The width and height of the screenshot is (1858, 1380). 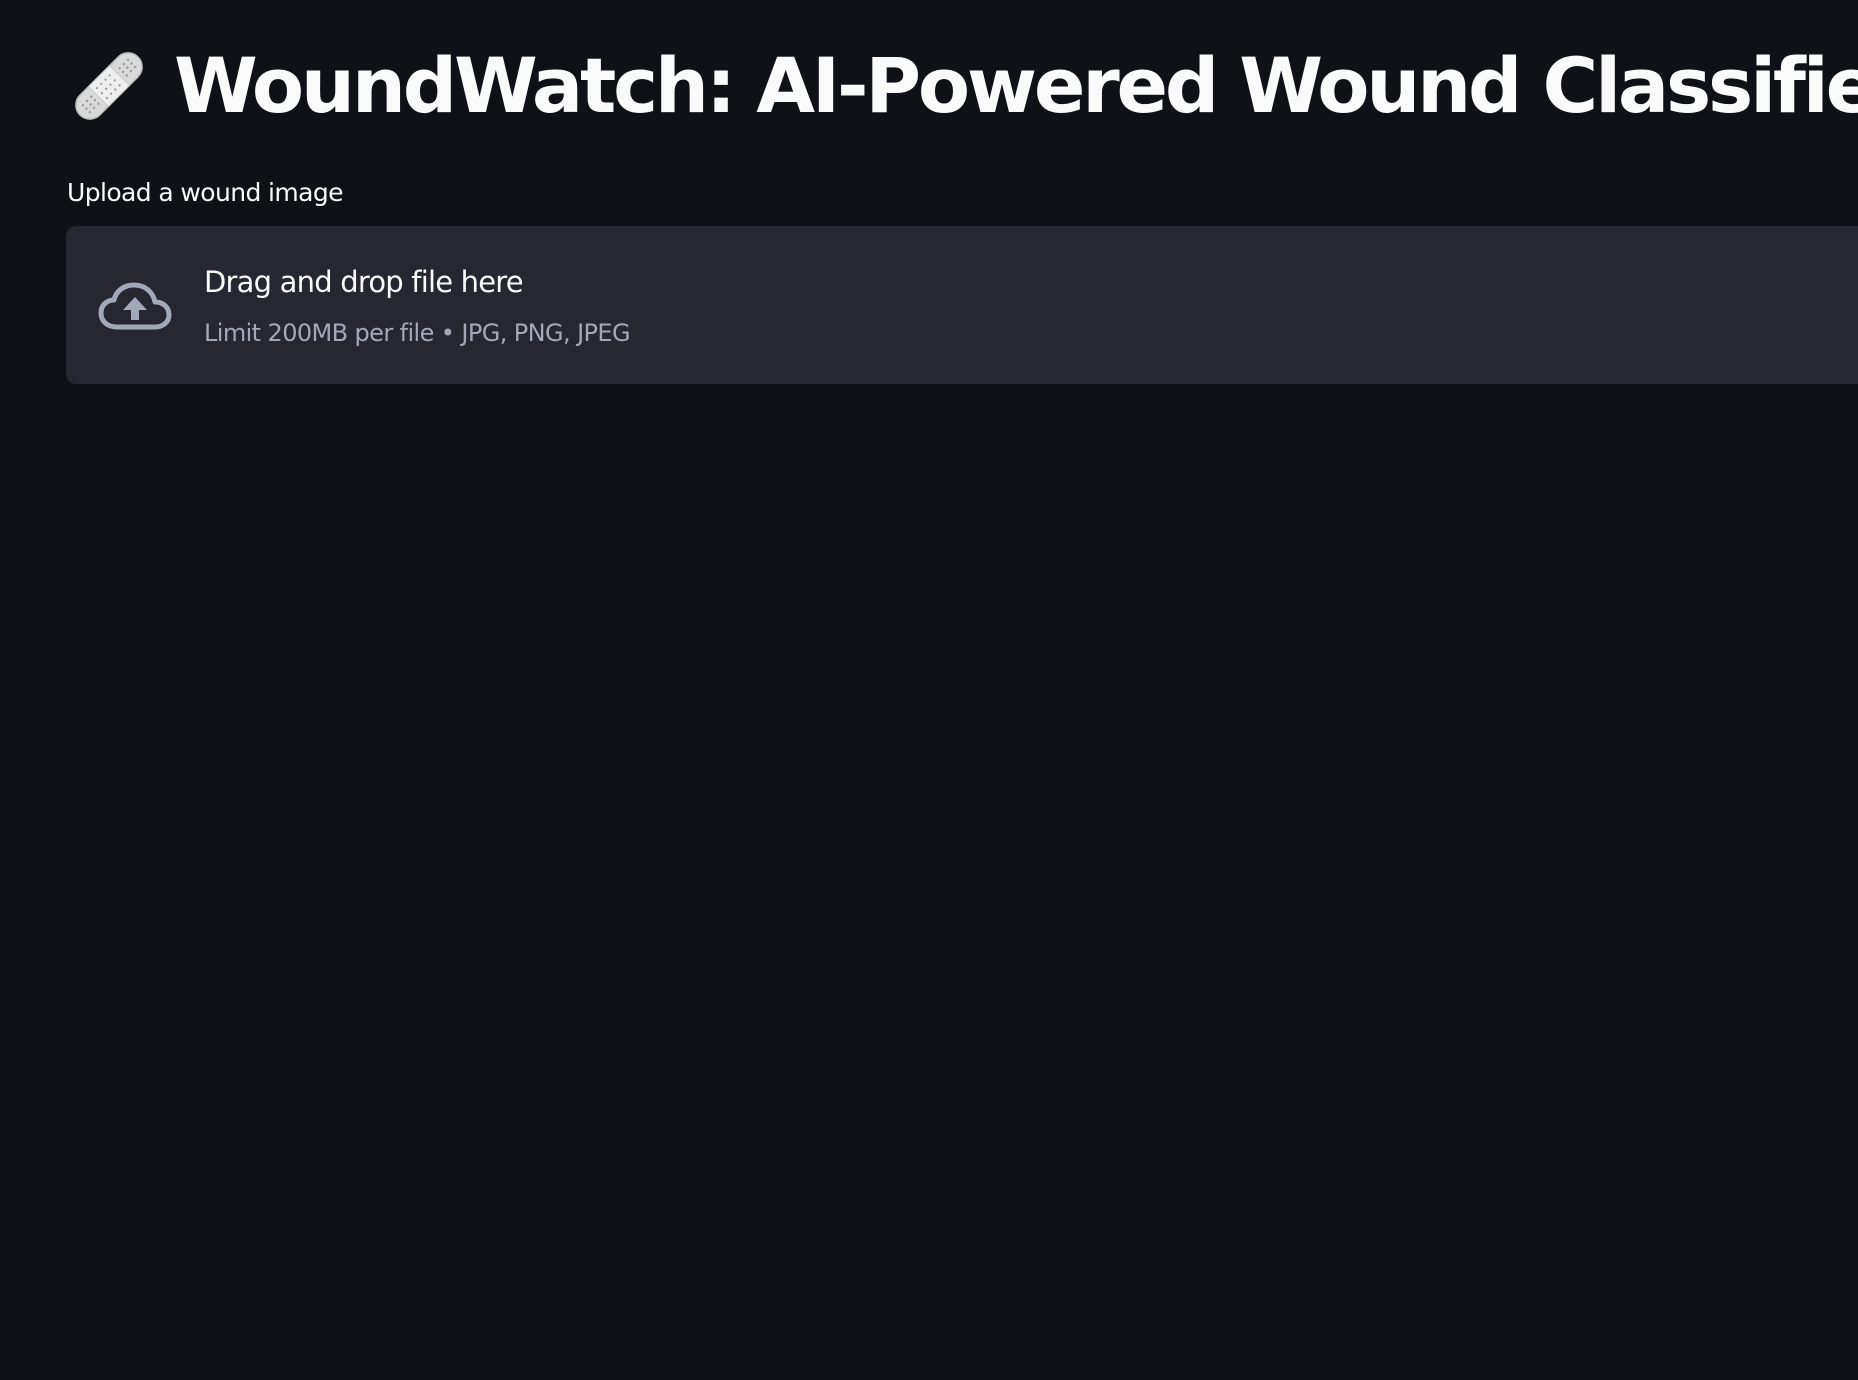 I want to click on file-uploader-label: Upload a wound image, so click(x=205, y=192).